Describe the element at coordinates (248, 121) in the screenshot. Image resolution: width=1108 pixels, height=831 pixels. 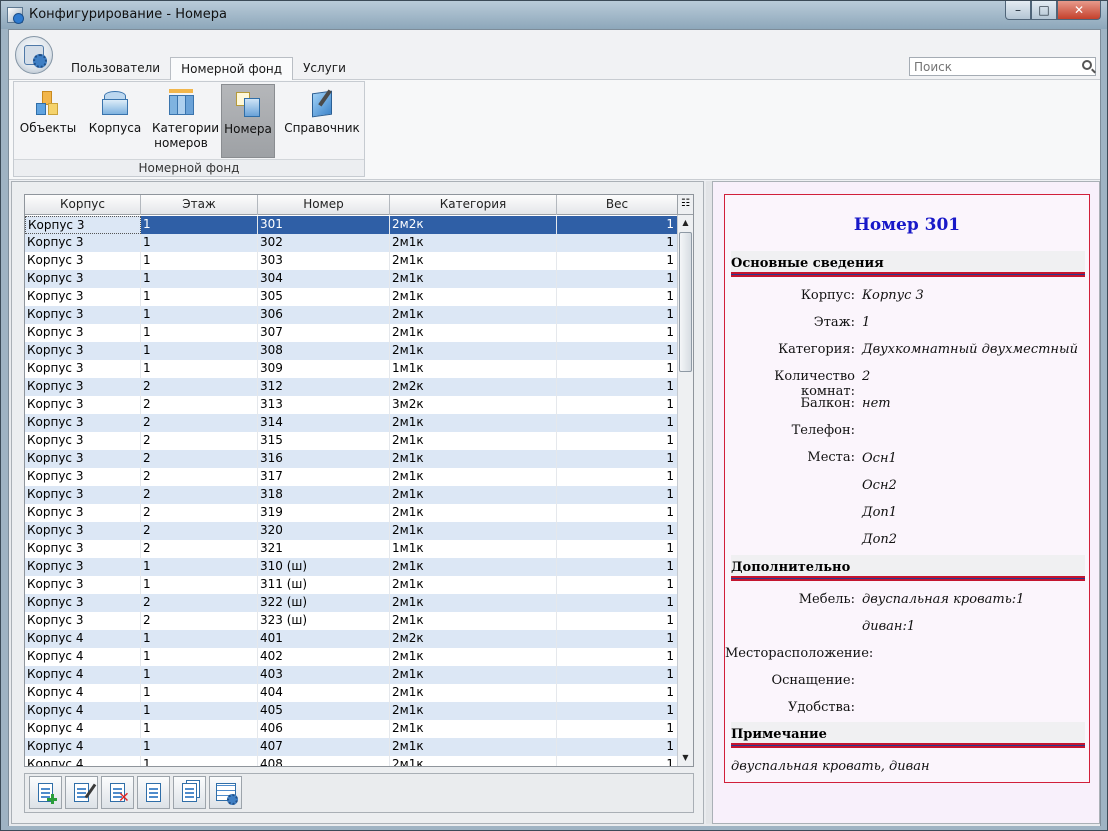
I see `ribbon-button-rooms: Номера` at that location.